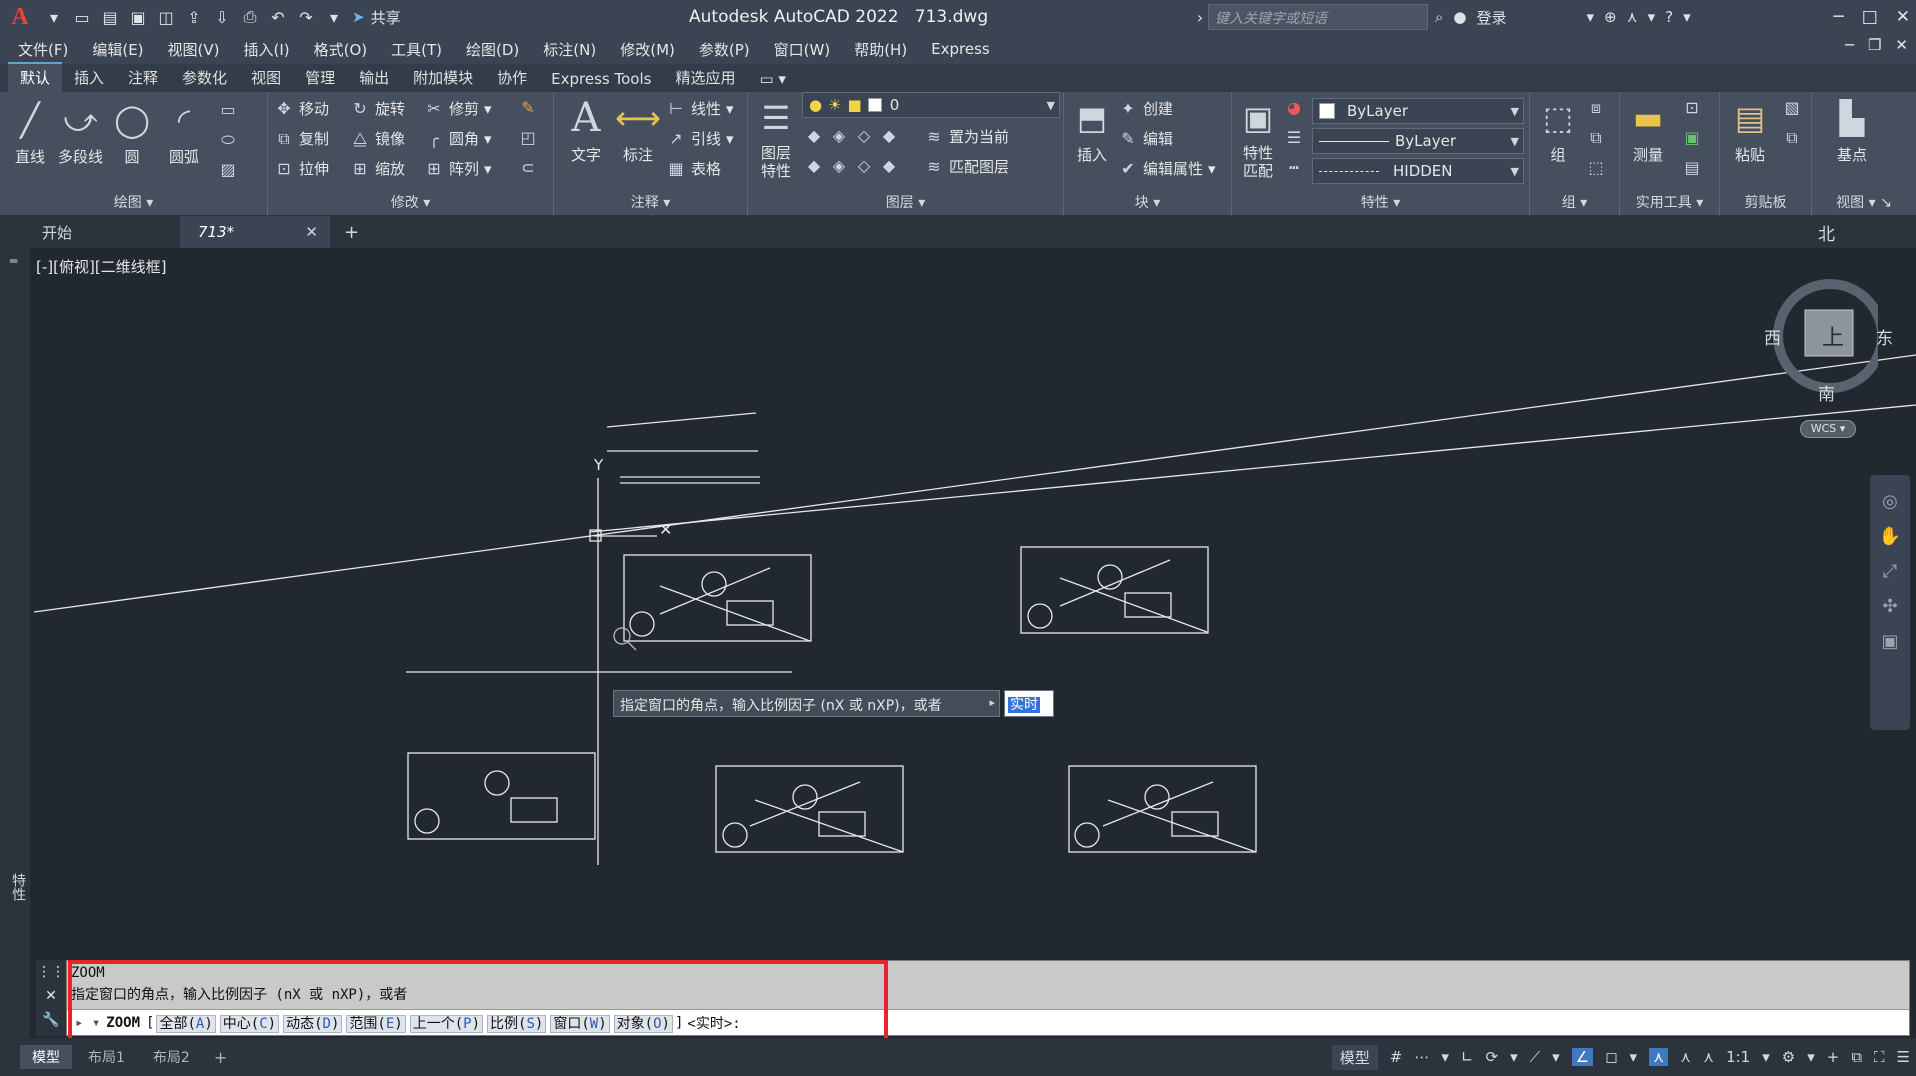 Image resolution: width=1916 pixels, height=1076 pixels. What do you see at coordinates (341, 49) in the screenshot?
I see `menu-item-4: 格式(O)` at bounding box center [341, 49].